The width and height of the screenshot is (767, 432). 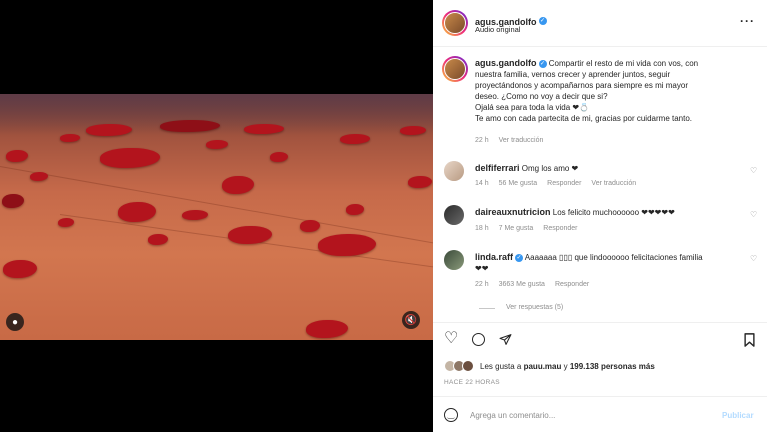 What do you see at coordinates (451, 339) in the screenshot?
I see `heart-icon: ♡` at bounding box center [451, 339].